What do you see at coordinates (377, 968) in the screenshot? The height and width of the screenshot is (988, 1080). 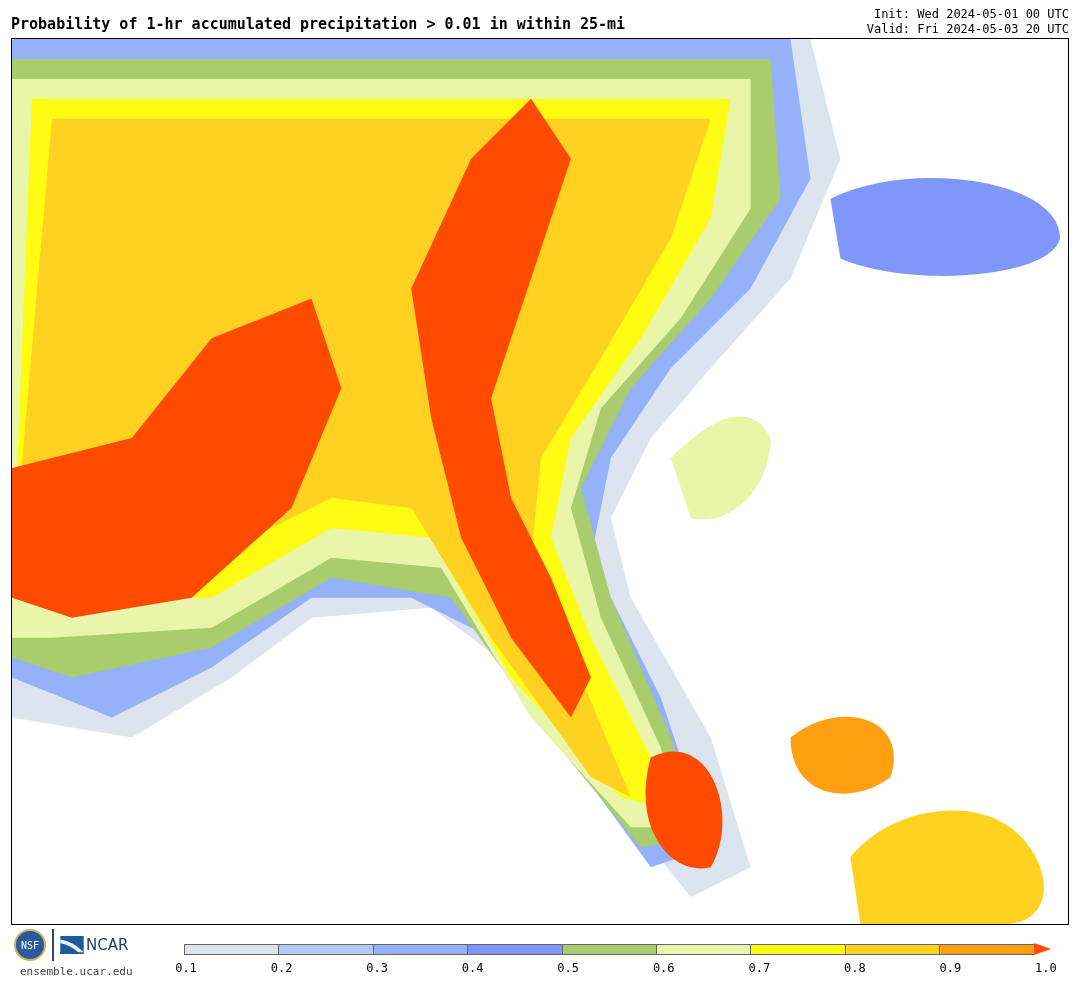 I see `legend-tick-label: 0.3` at bounding box center [377, 968].